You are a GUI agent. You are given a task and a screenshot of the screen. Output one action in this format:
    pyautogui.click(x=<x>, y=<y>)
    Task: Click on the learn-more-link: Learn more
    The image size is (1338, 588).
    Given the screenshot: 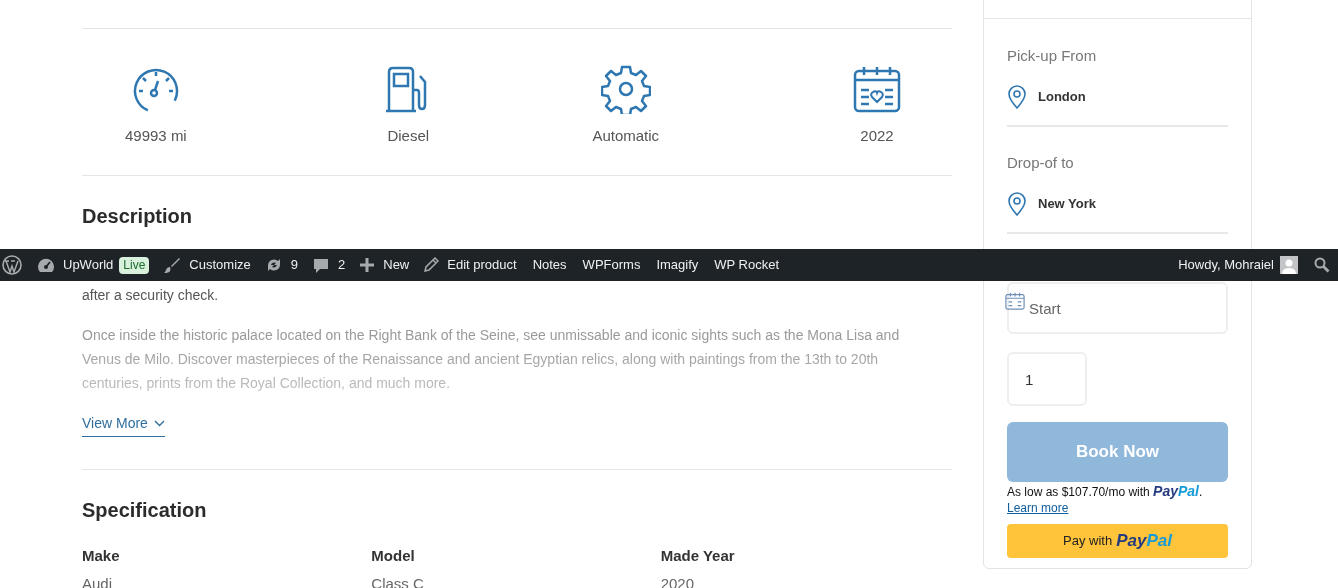 What is the action you would take?
    pyautogui.click(x=1038, y=508)
    